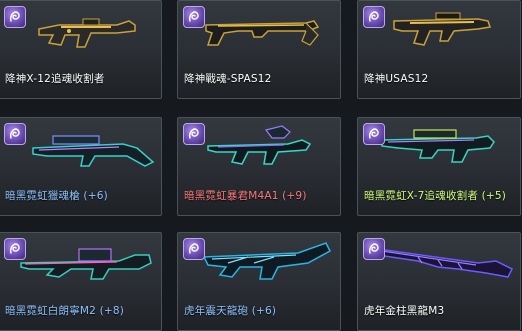  I want to click on weapon-card: 虎年震天龍砲 (+6), so click(259, 281).